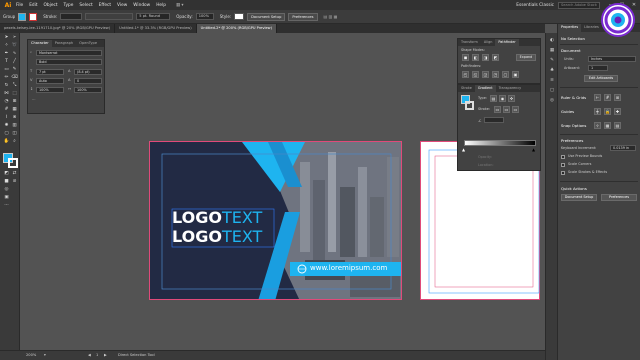  I want to click on artboard-next-icon: ▶, so click(105, 355).